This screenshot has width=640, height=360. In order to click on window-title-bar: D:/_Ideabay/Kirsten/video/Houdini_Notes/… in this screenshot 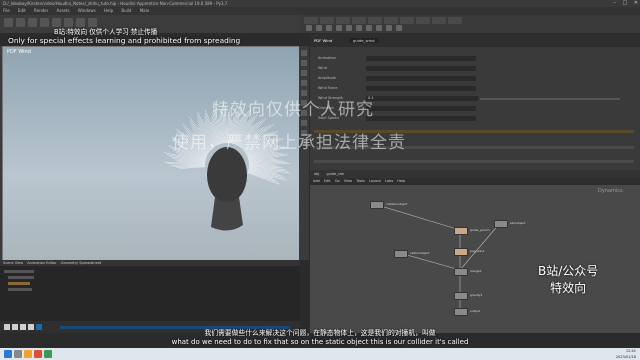, I will do `click(320, 3)`.